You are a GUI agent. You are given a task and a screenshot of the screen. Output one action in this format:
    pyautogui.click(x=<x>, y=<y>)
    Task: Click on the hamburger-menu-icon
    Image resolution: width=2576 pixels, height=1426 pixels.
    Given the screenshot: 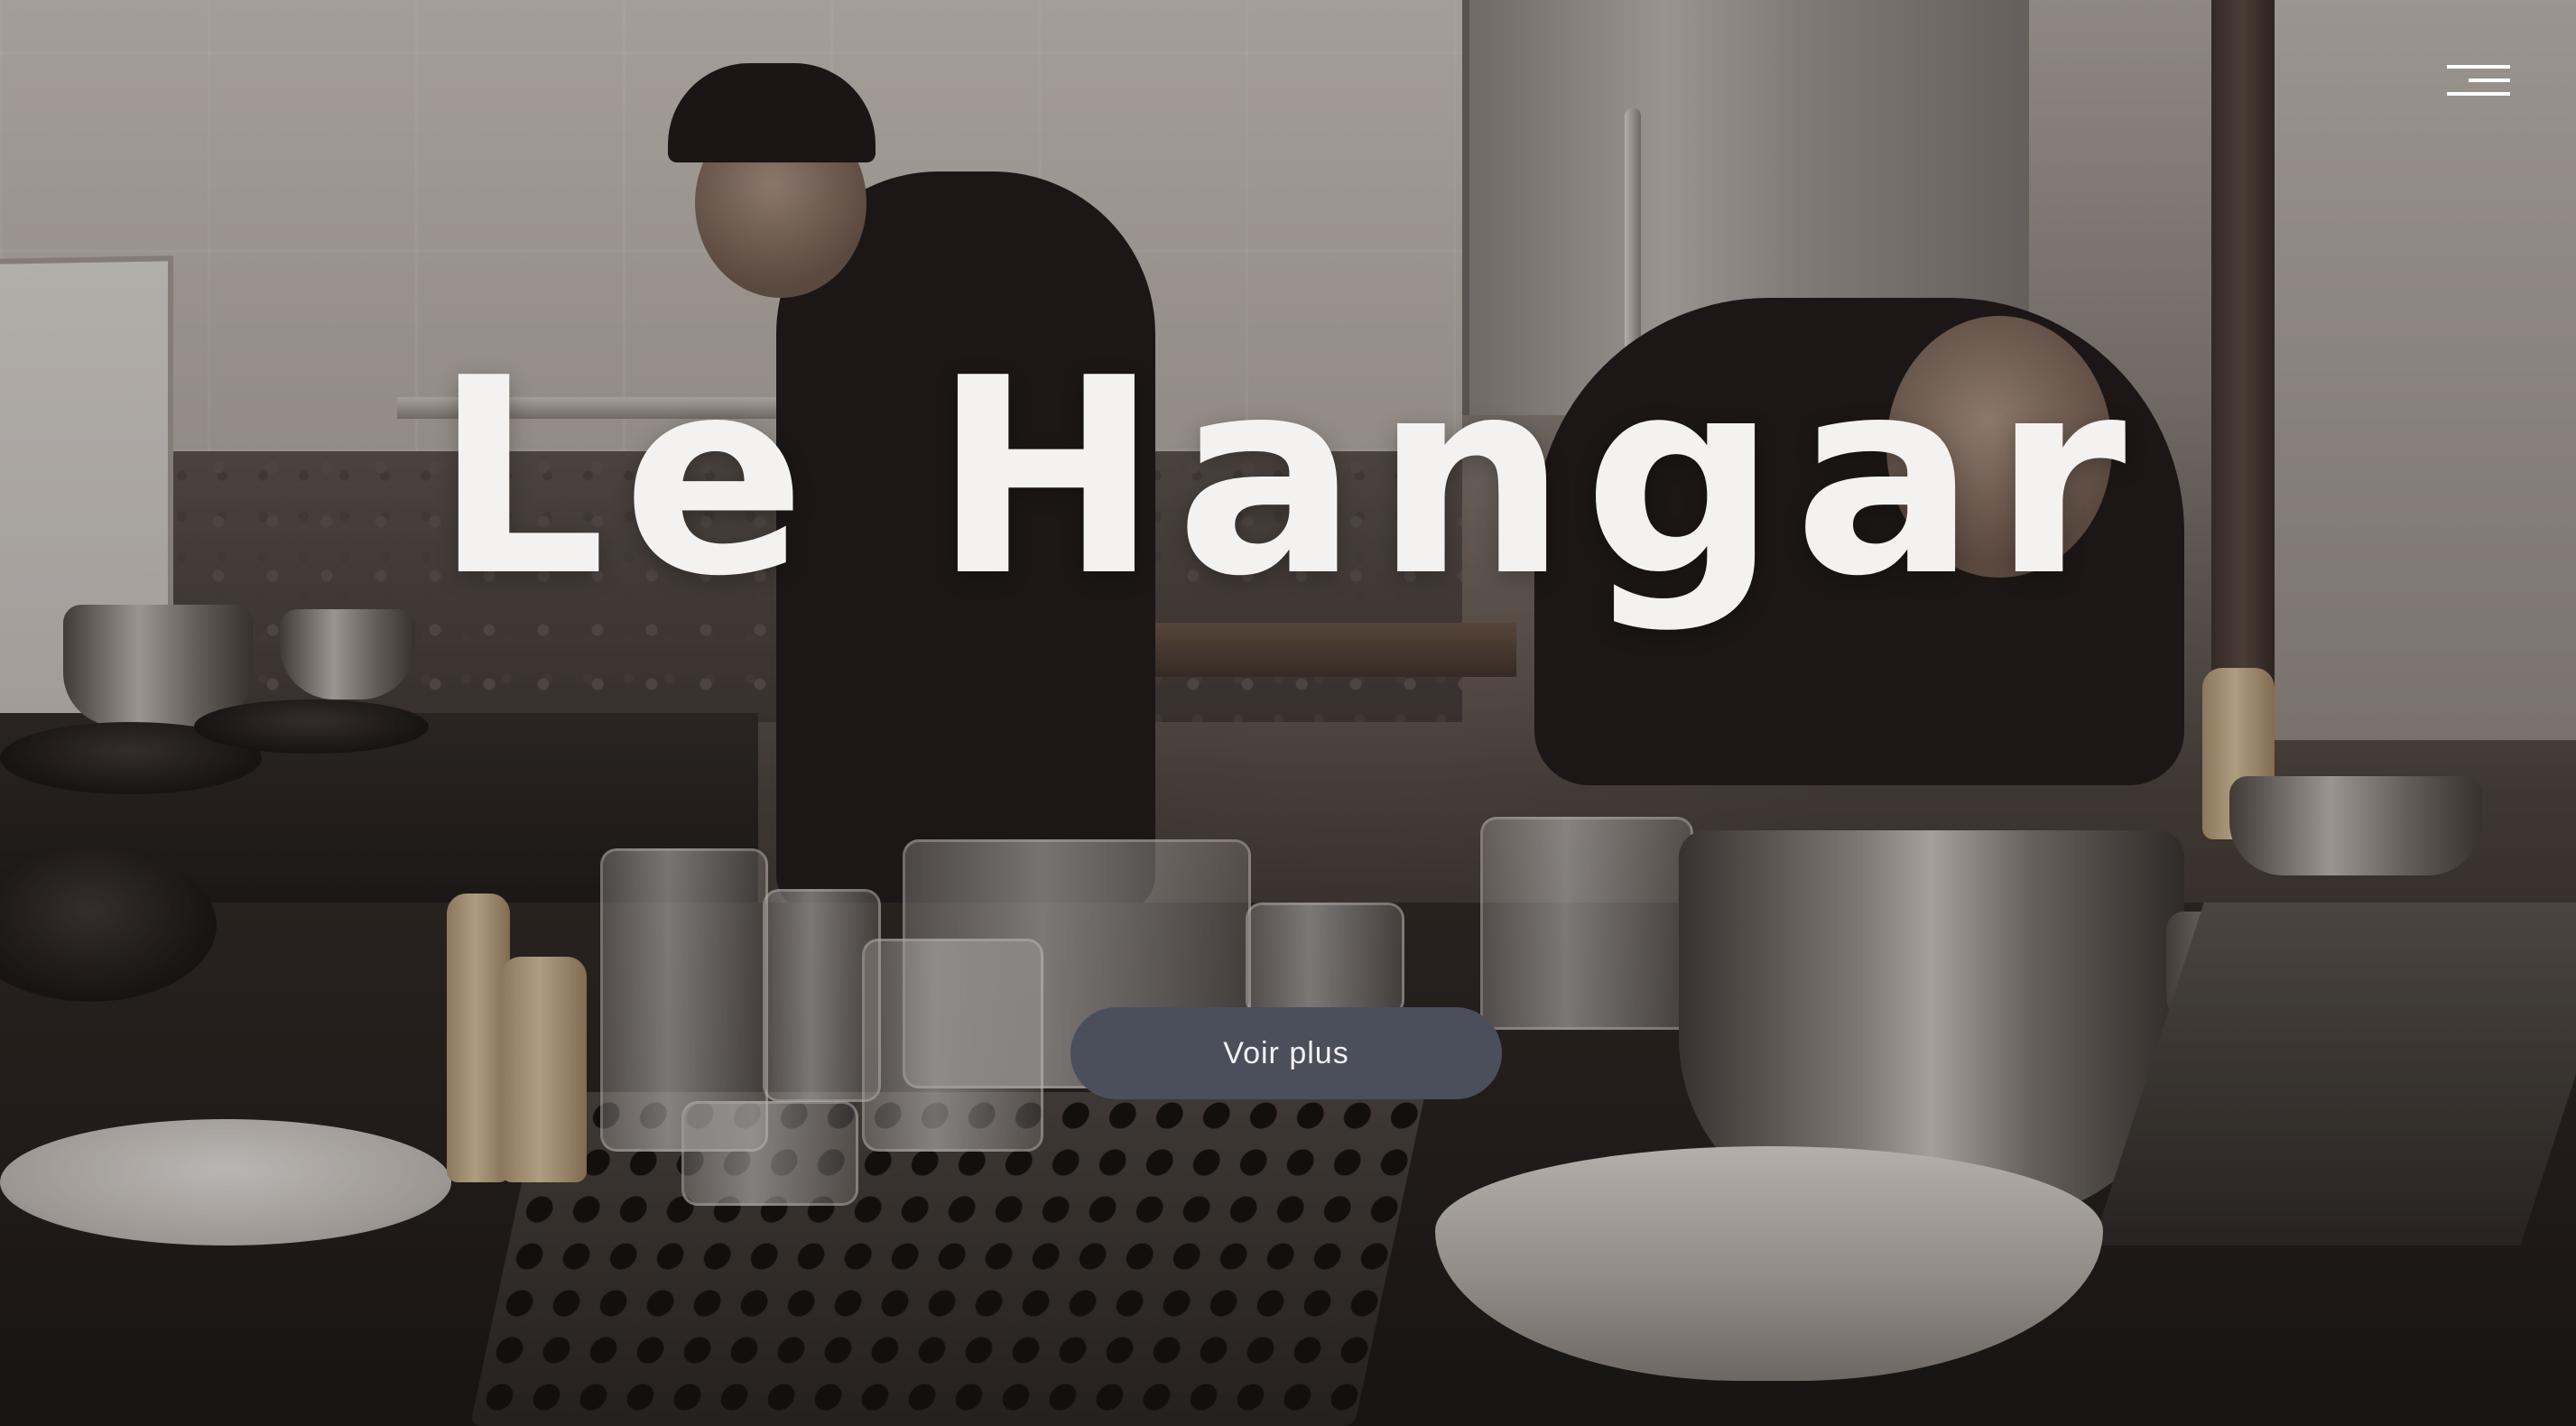 What is the action you would take?
    pyautogui.click(x=2478, y=80)
    